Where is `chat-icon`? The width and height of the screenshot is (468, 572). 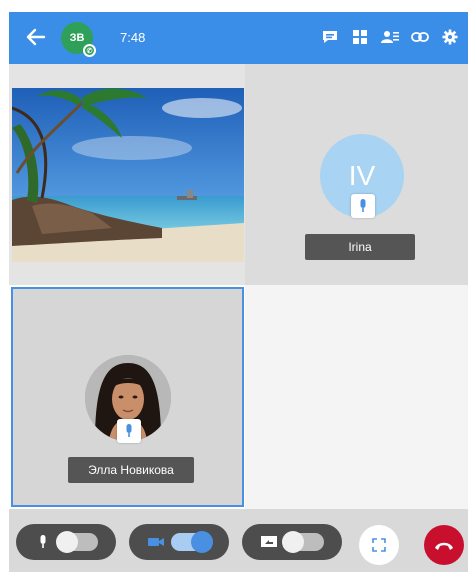 chat-icon is located at coordinates (330, 37).